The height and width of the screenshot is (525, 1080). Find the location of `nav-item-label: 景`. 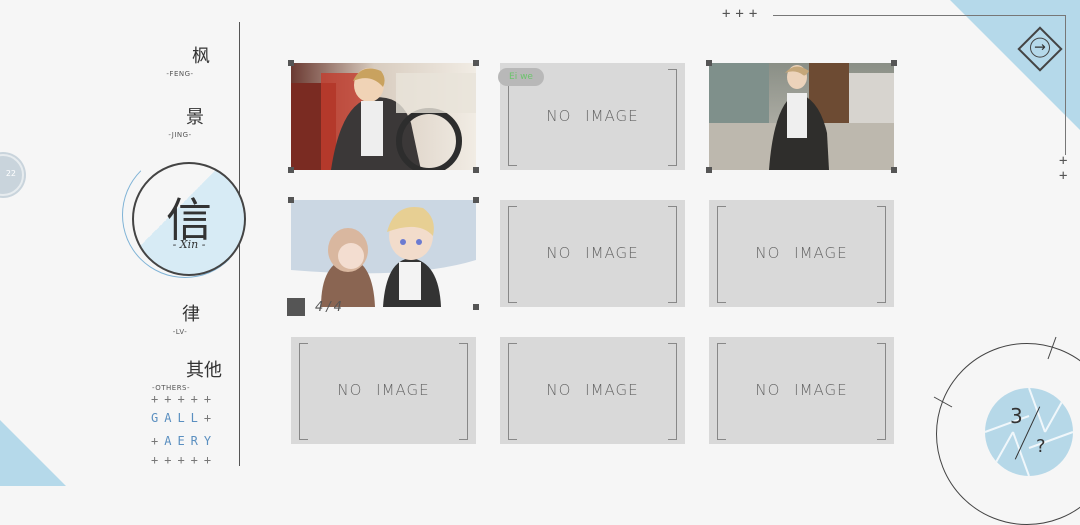

nav-item-label: 景 is located at coordinates (195, 117).